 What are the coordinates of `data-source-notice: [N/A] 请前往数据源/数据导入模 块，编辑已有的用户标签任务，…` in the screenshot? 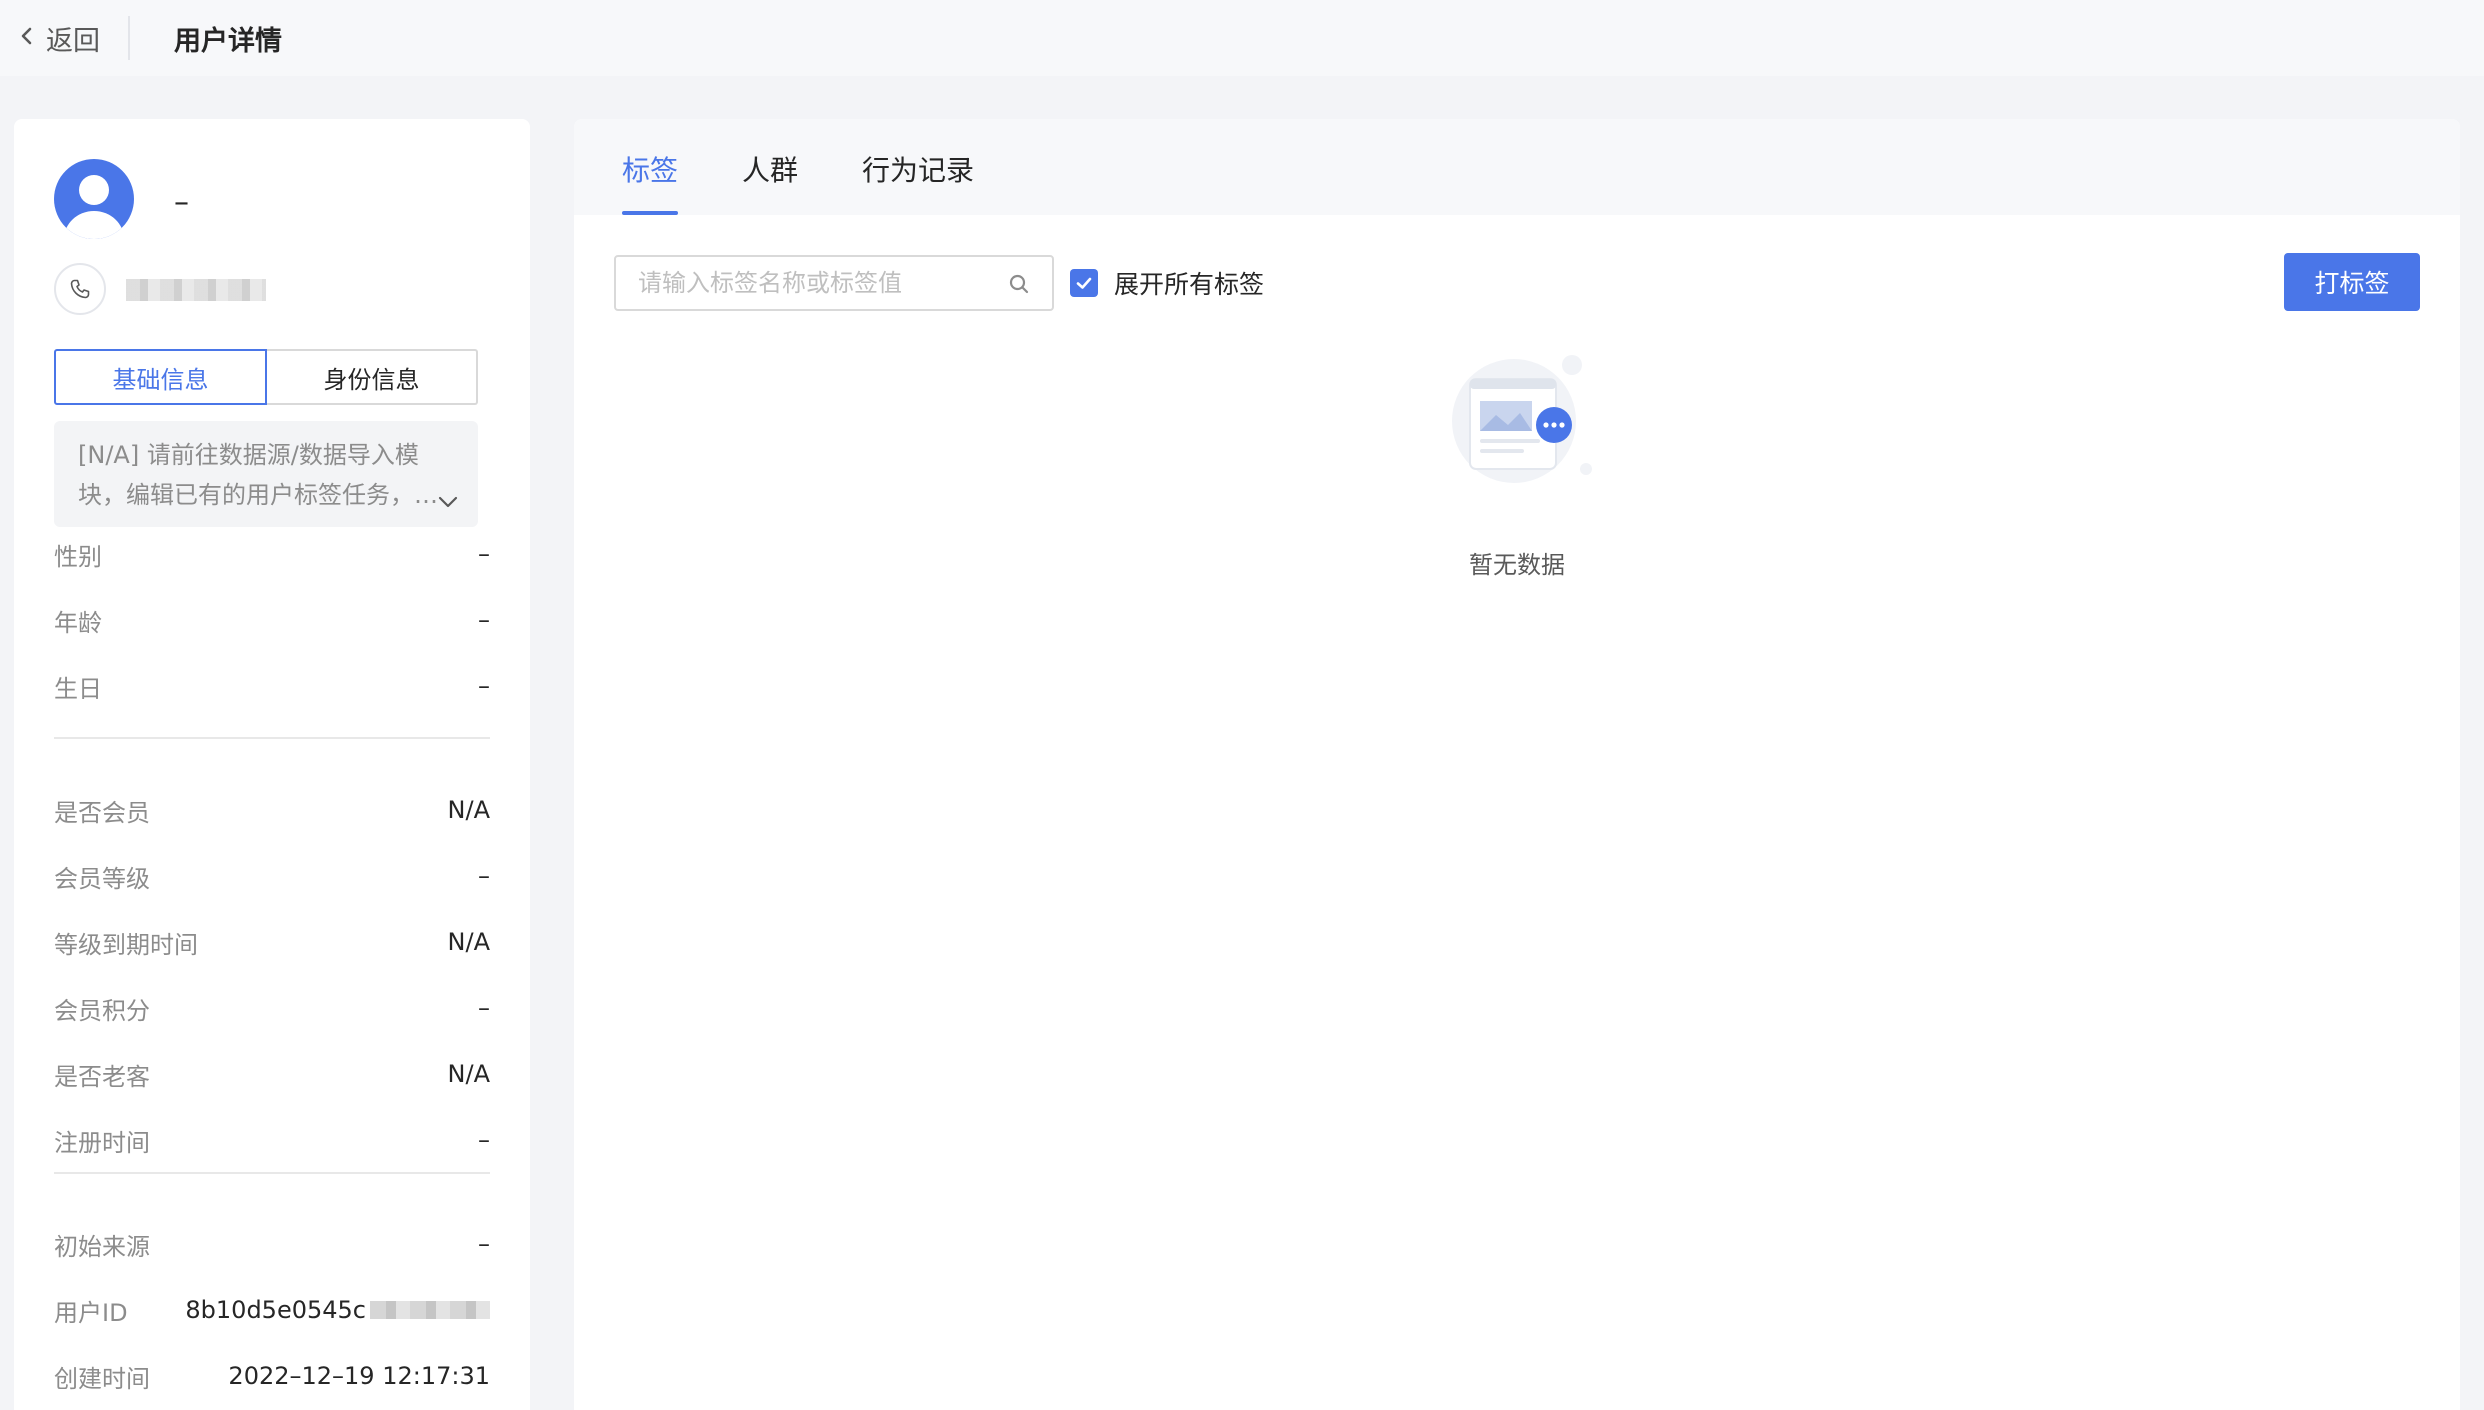 It's located at (266, 474).